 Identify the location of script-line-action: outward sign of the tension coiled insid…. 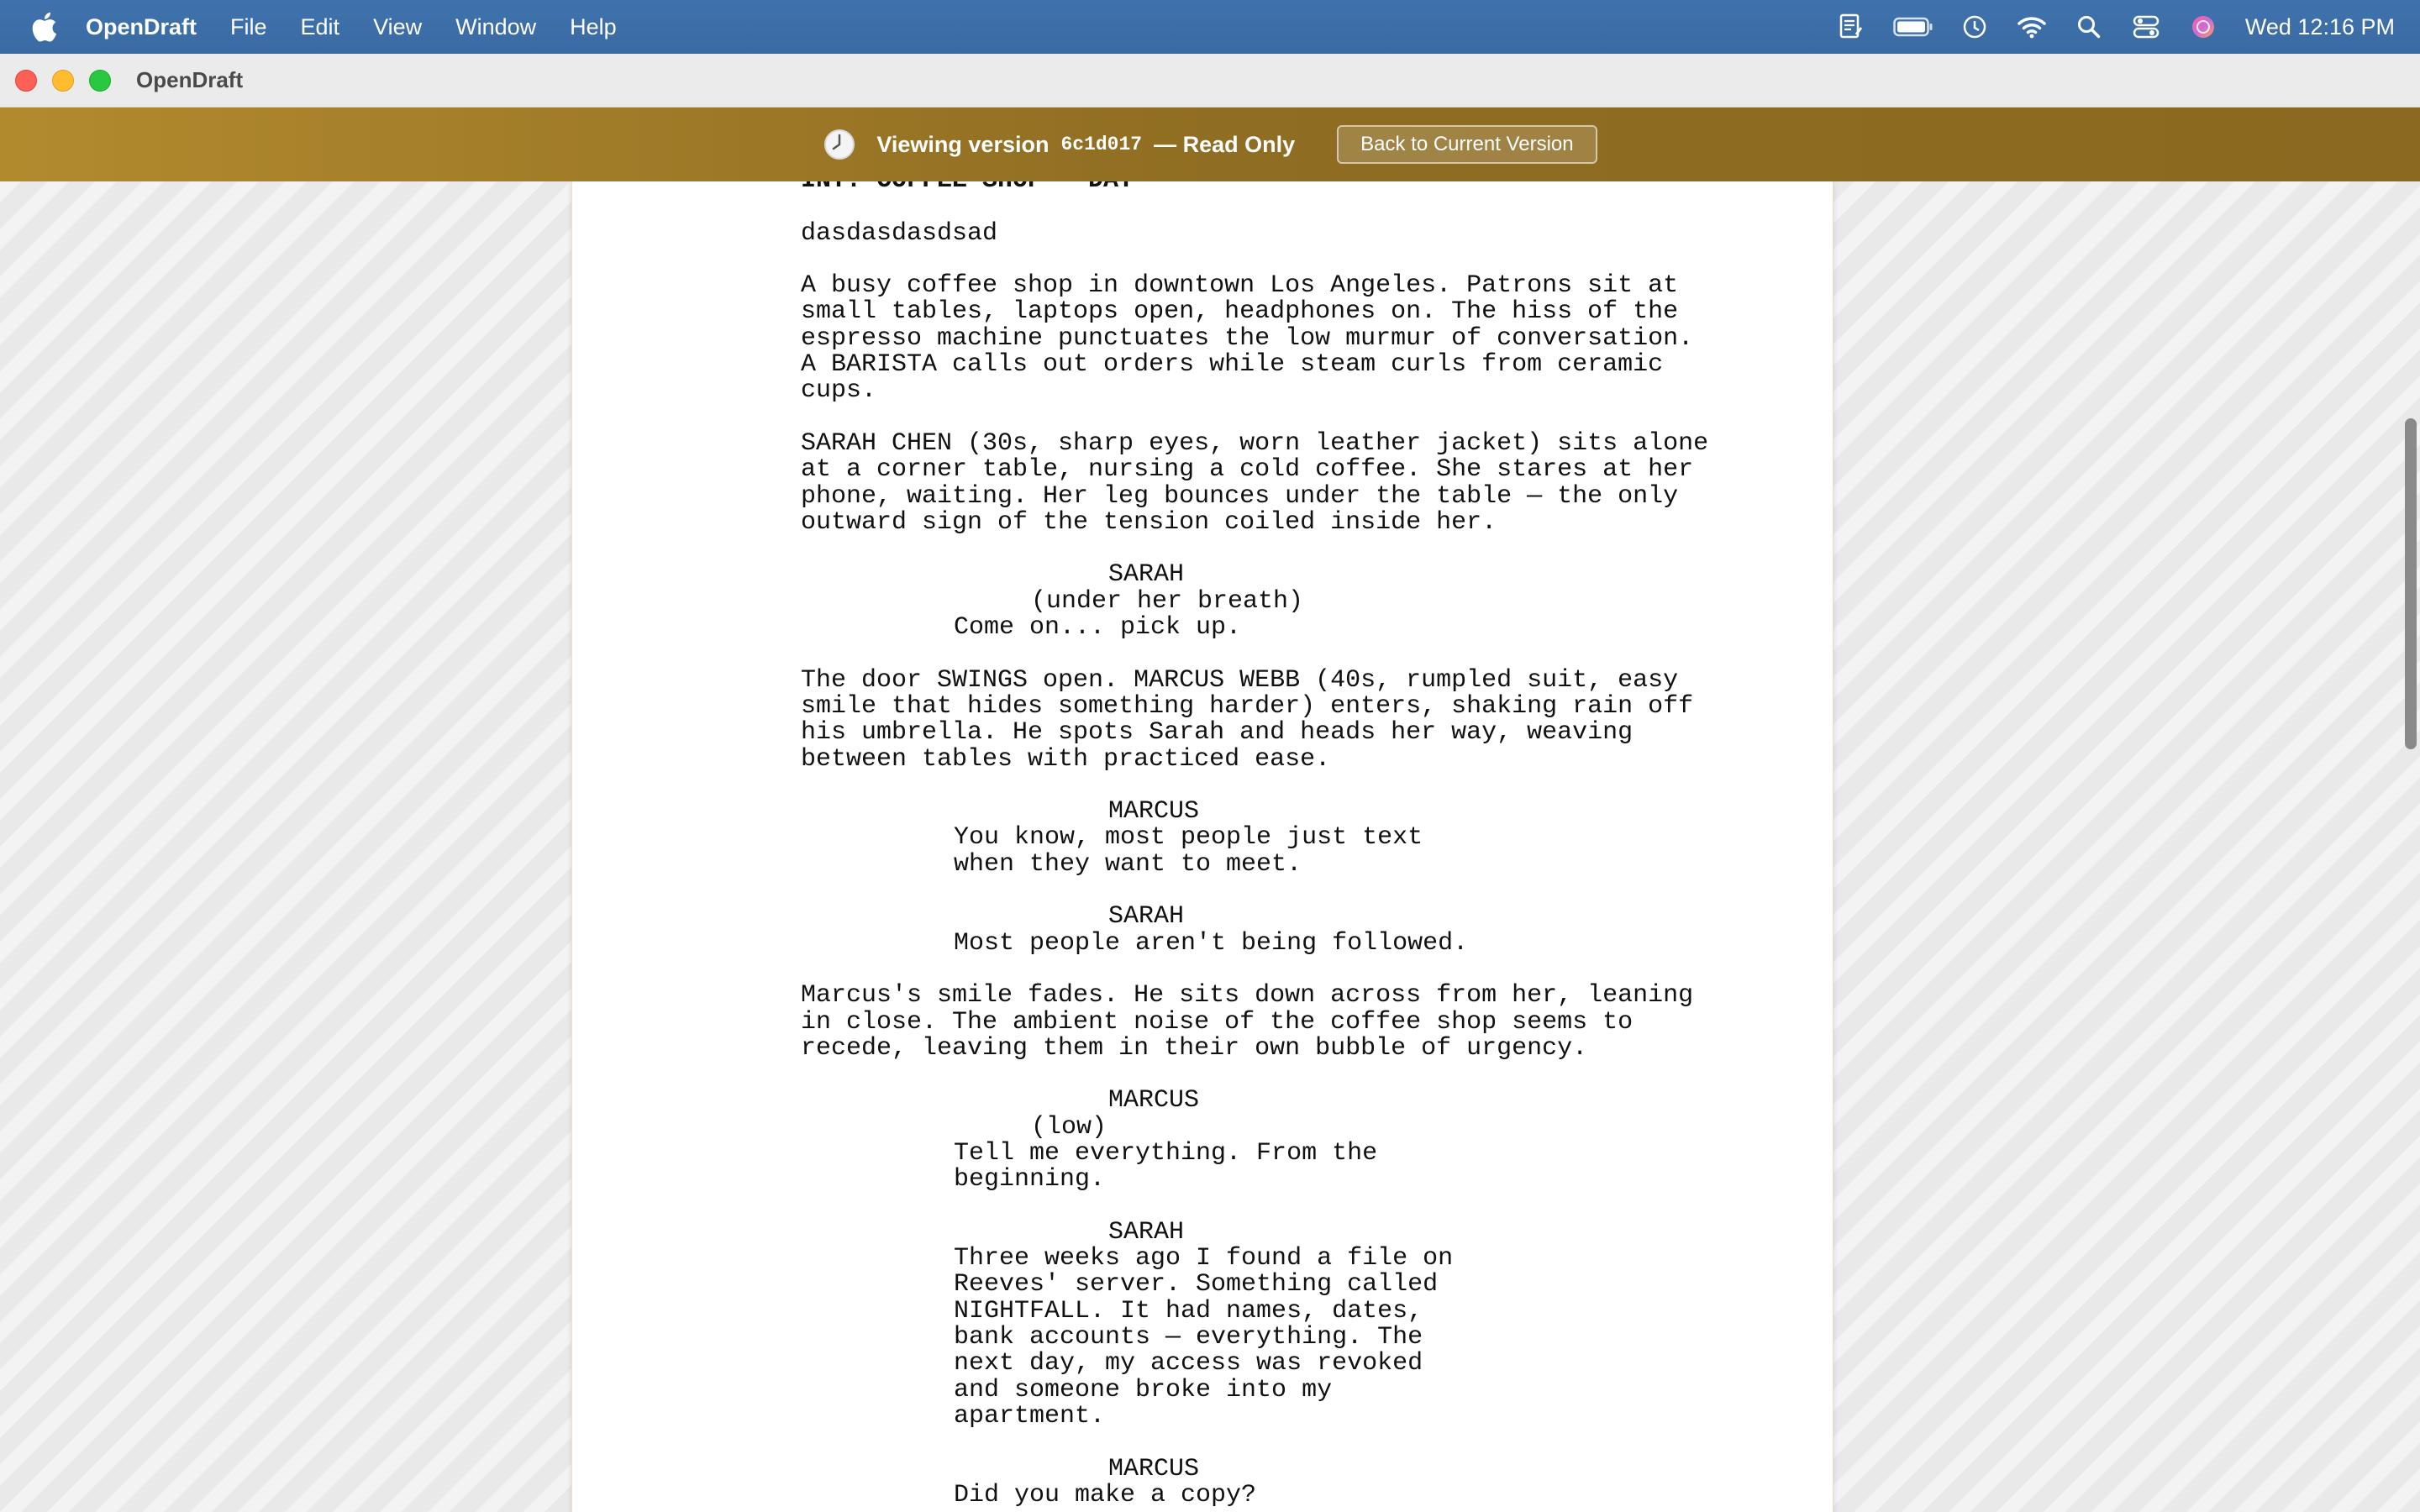
(1202, 522).